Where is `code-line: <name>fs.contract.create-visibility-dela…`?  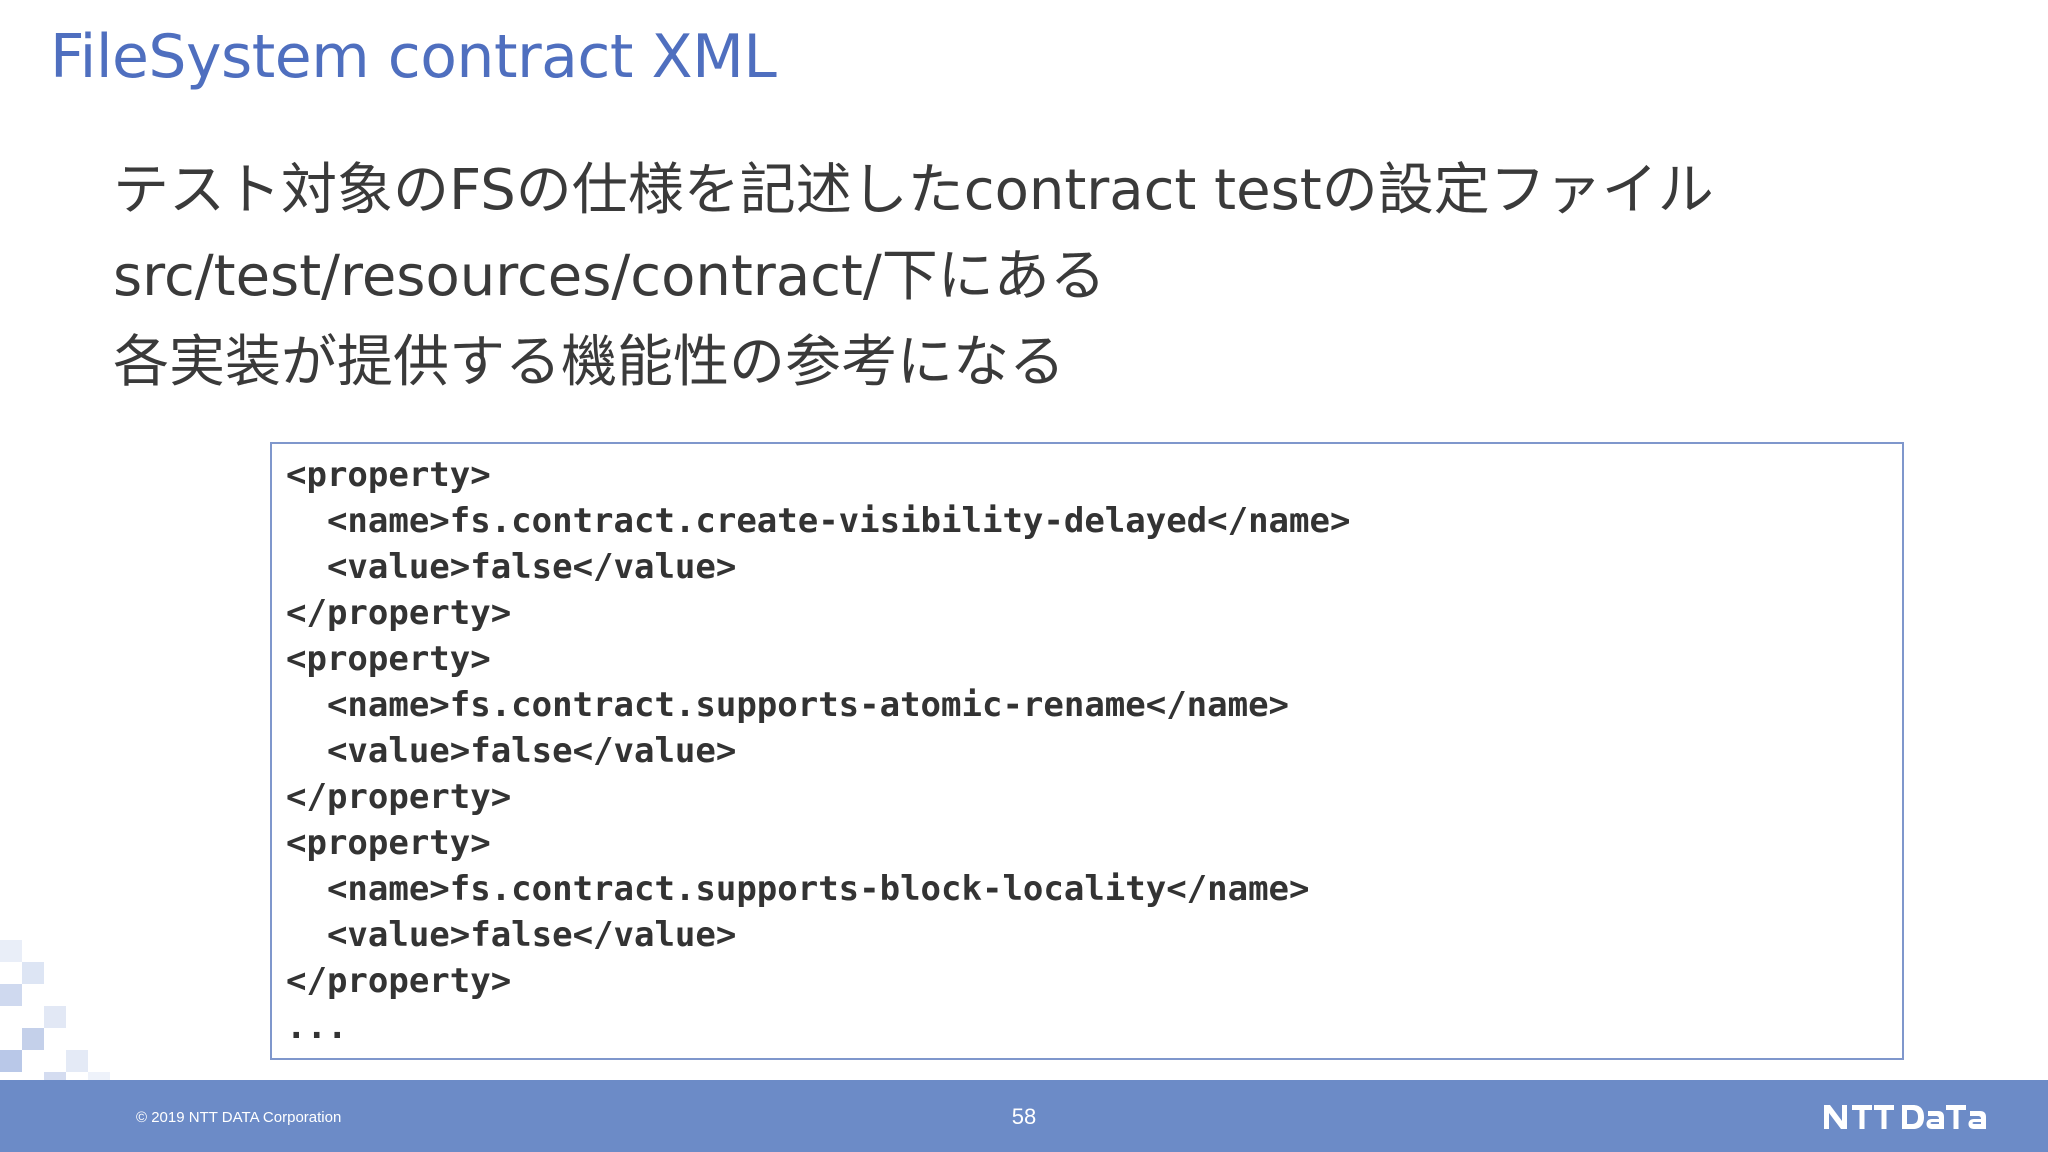
code-line: <name>fs.contract.create-visibility-dela… is located at coordinates (818, 521).